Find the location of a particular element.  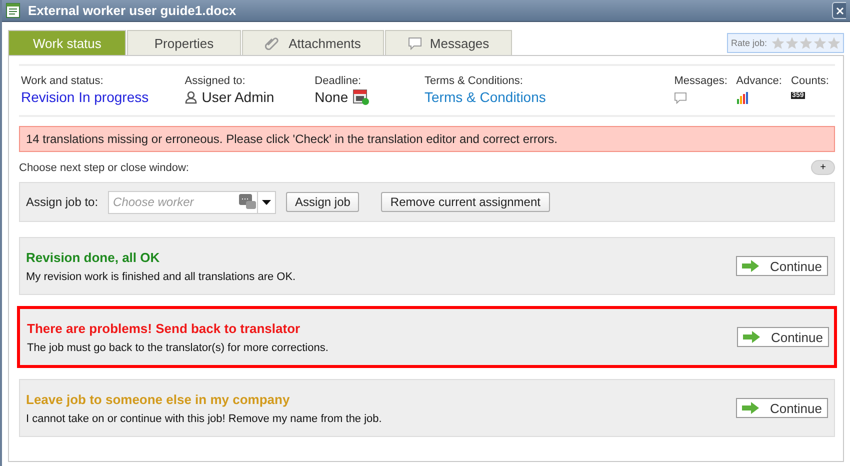

assignee-name: User Admin is located at coordinates (238, 97).